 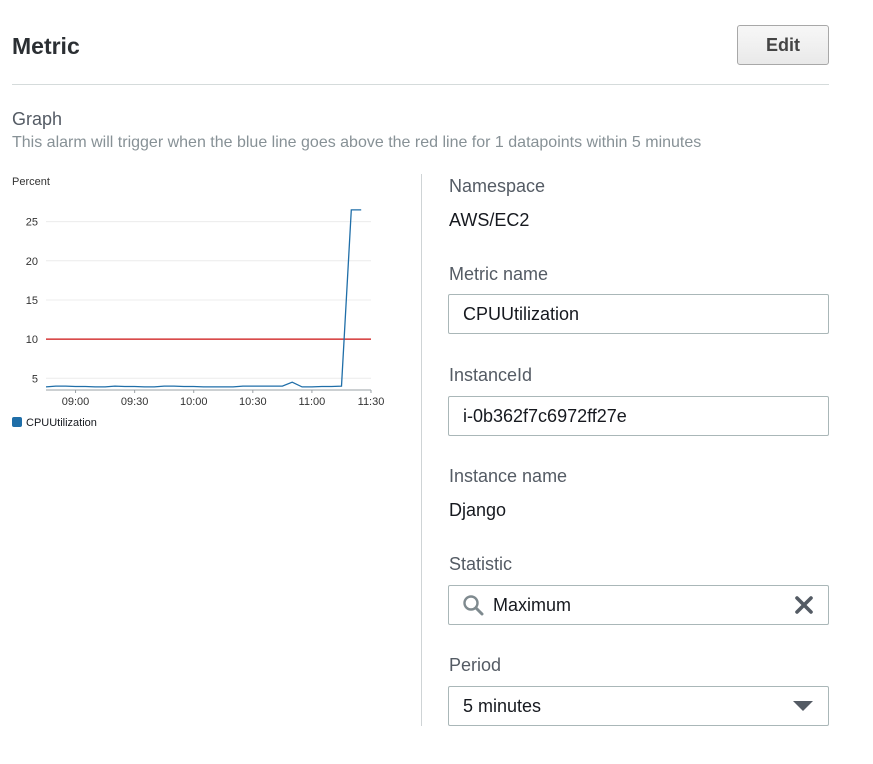 What do you see at coordinates (532, 604) in the screenshot?
I see `statistic-value: Maximum` at bounding box center [532, 604].